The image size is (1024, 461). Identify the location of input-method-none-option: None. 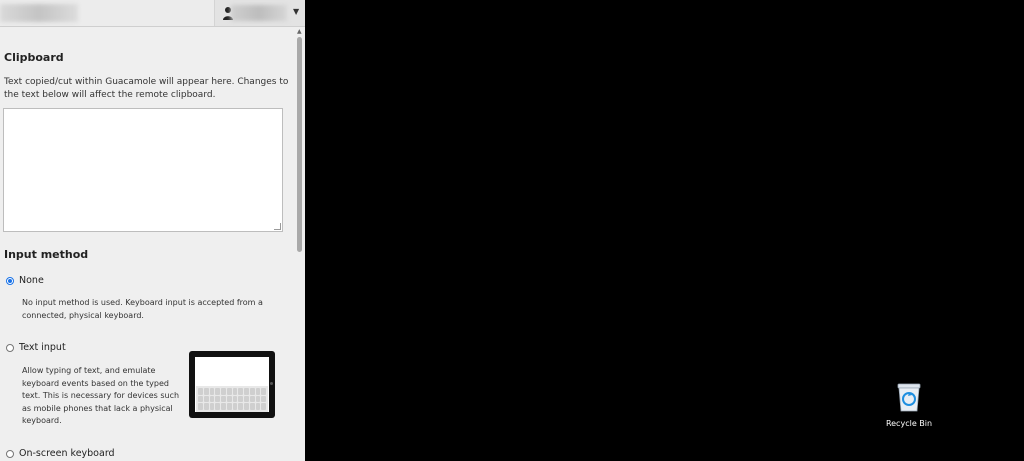
(25, 280).